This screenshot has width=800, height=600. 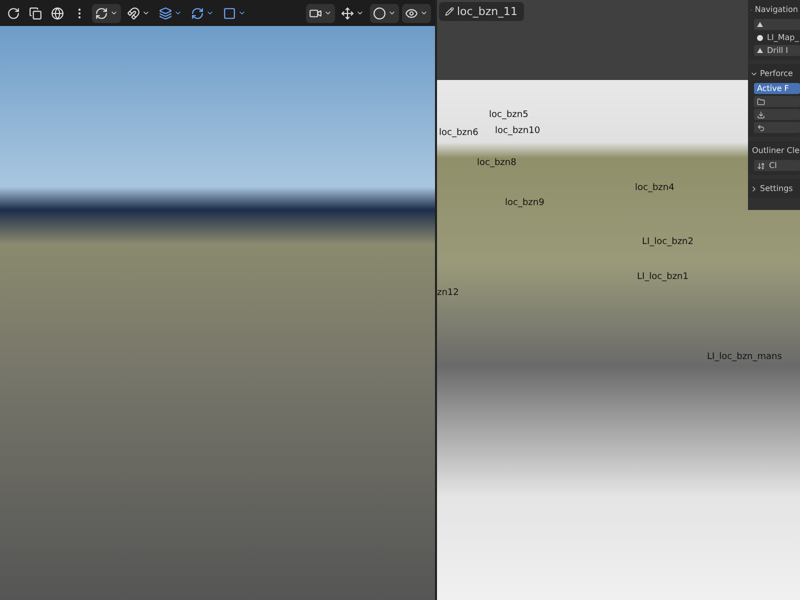 What do you see at coordinates (384, 13) in the screenshot?
I see `shading-icon` at bounding box center [384, 13].